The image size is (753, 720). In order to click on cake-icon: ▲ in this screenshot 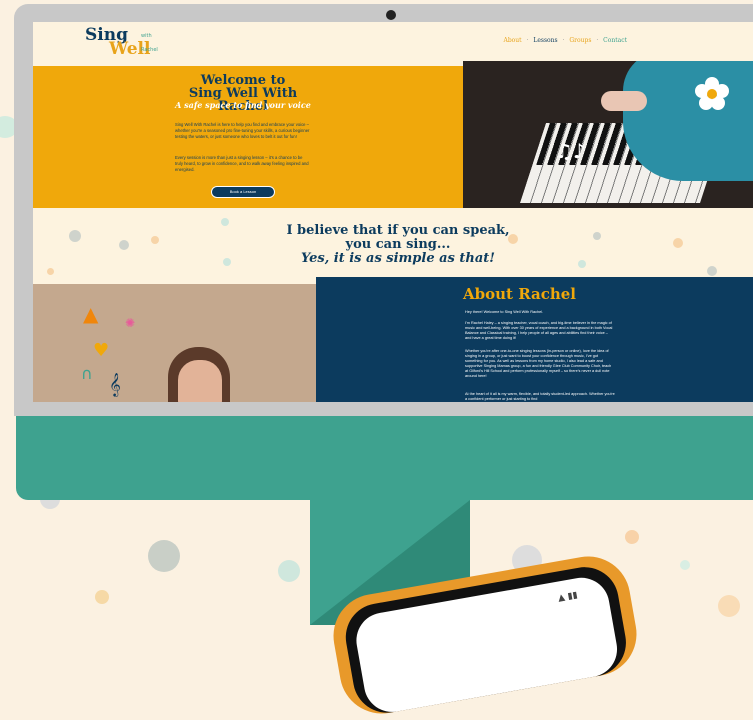, I will do `click(91, 314)`.